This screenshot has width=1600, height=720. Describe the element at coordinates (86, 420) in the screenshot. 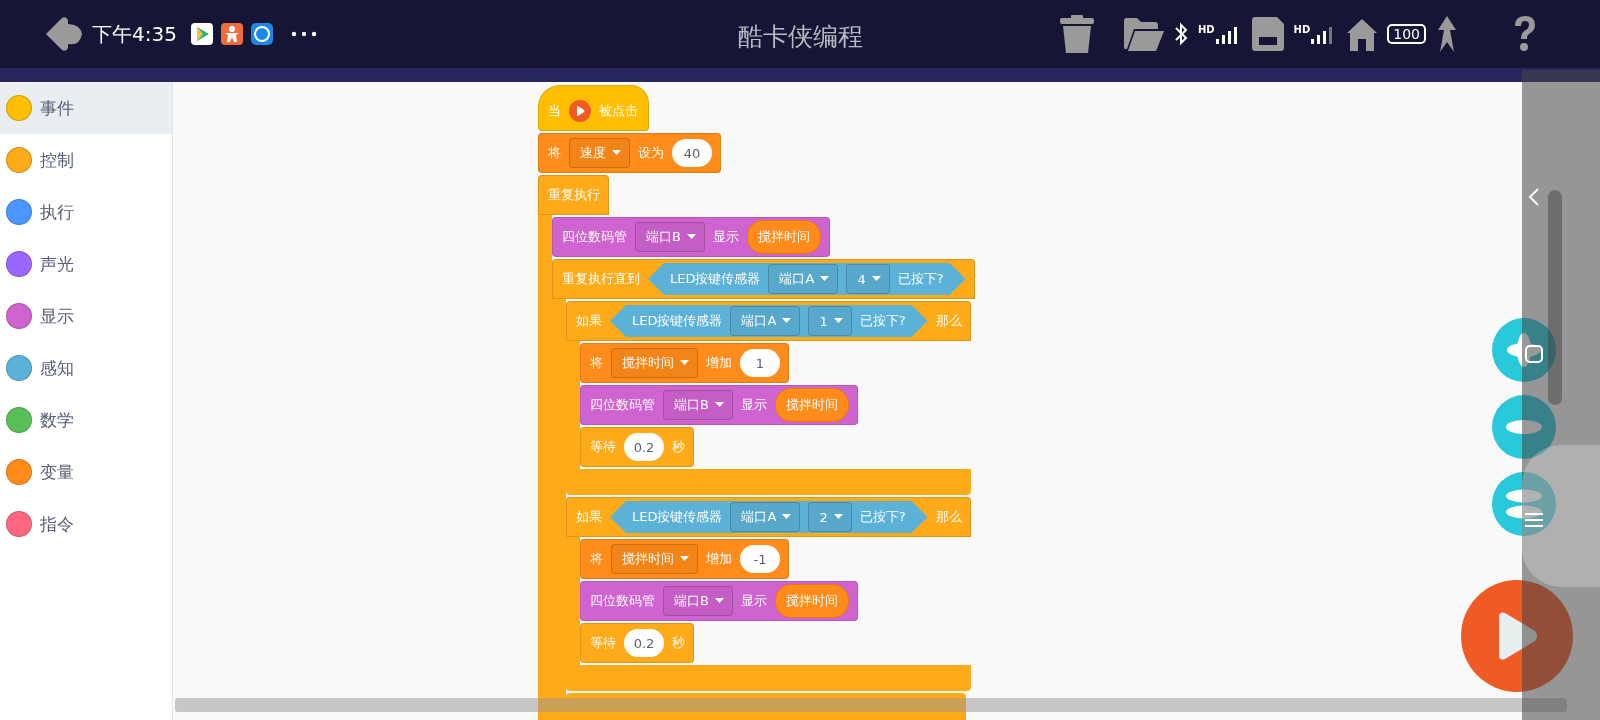

I see `category-item: 数学` at that location.